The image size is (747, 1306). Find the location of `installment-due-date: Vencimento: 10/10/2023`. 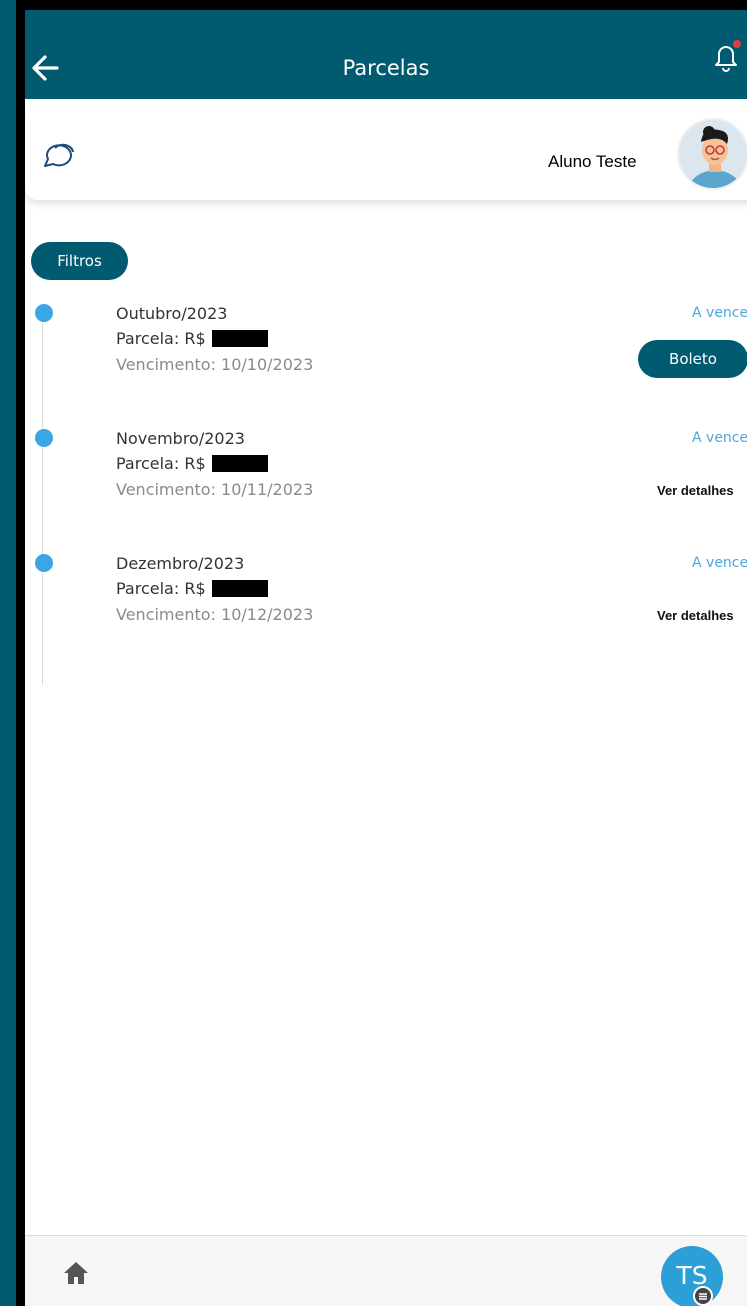

installment-due-date: Vencimento: 10/10/2023 is located at coordinates (215, 364).